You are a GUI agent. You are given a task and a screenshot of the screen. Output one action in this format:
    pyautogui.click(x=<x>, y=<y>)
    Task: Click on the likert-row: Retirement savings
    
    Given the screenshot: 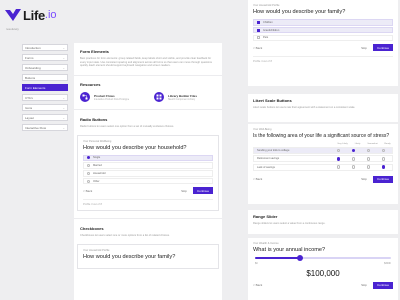 What is the action you would take?
    pyautogui.click(x=323, y=159)
    